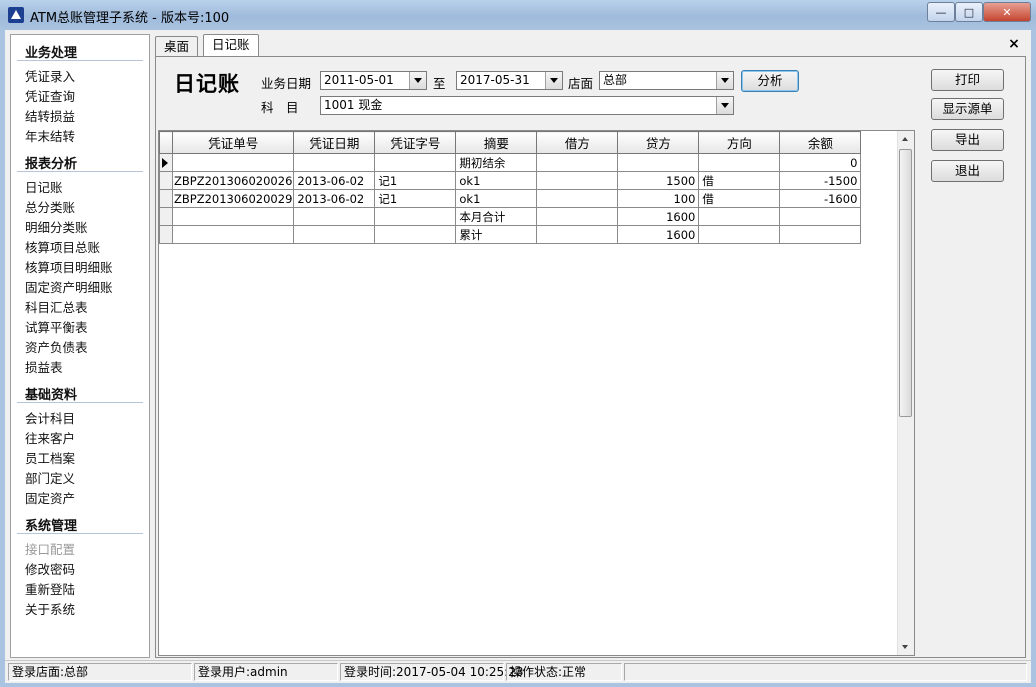 This screenshot has width=1036, height=687. I want to click on sidebar-item-asset-detail: 固定资产明细账, so click(69, 286).